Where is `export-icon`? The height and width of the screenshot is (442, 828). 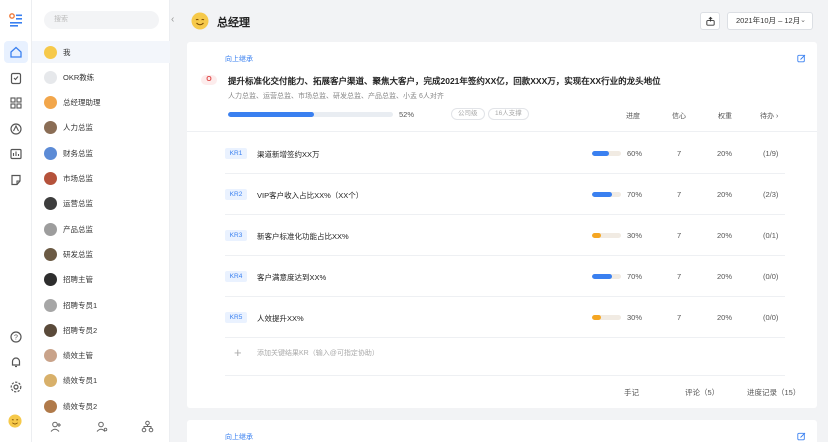
export-icon is located at coordinates (710, 21).